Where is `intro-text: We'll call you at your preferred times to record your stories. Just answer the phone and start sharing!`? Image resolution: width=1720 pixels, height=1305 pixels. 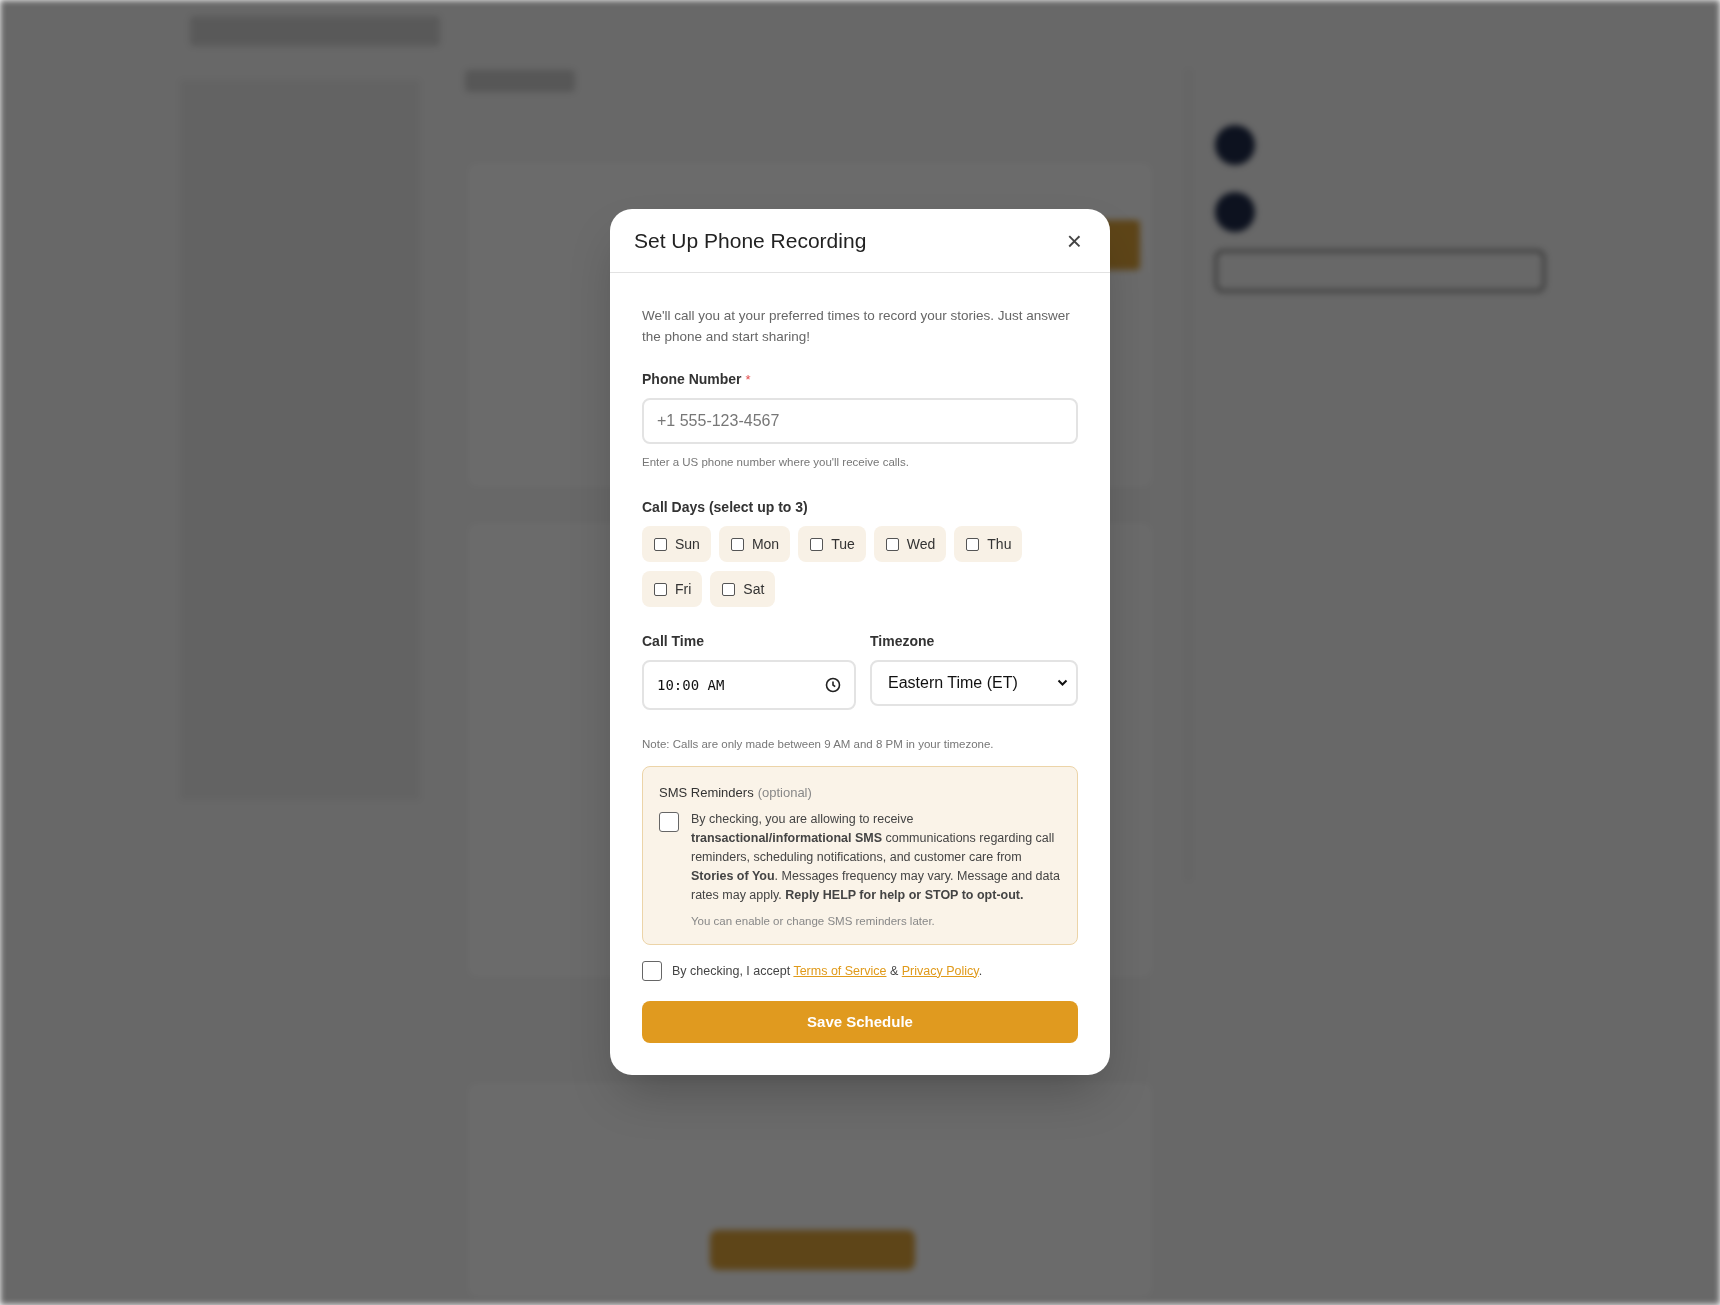 intro-text: We'll call you at your preferred times to record your stories. Just answer the phone and start sharing! is located at coordinates (856, 326).